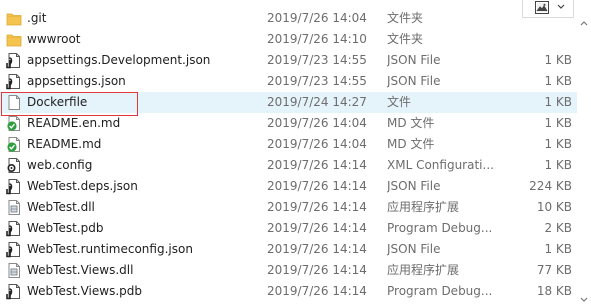 The height and width of the screenshot is (305, 591). Describe the element at coordinates (554, 291) in the screenshot. I see `file-size: 18 KB` at that location.